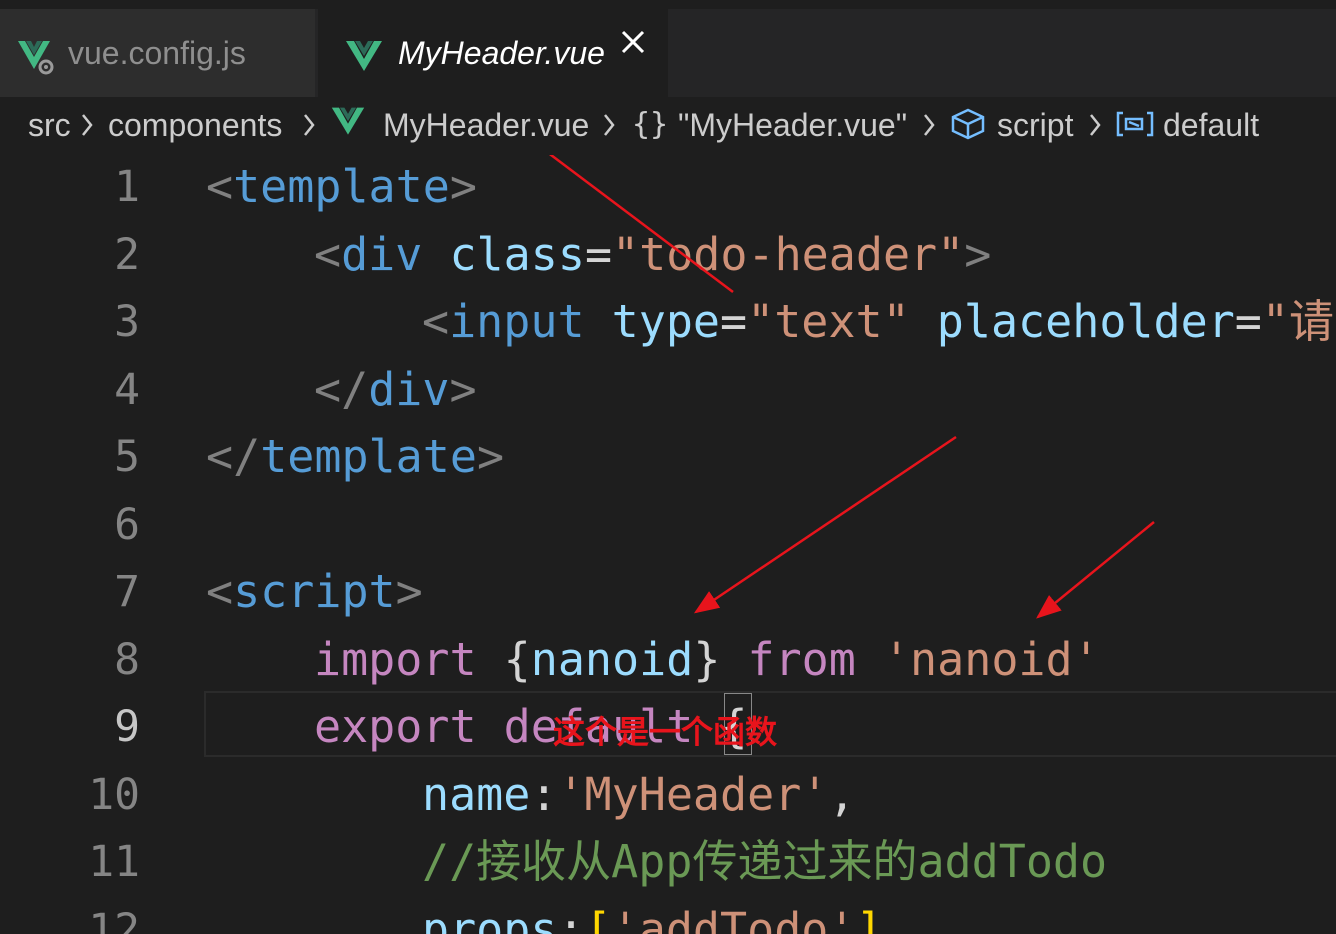 This screenshot has height=934, width=1336. What do you see at coordinates (668, 4) in the screenshot?
I see `tab-bar-top-strip` at bounding box center [668, 4].